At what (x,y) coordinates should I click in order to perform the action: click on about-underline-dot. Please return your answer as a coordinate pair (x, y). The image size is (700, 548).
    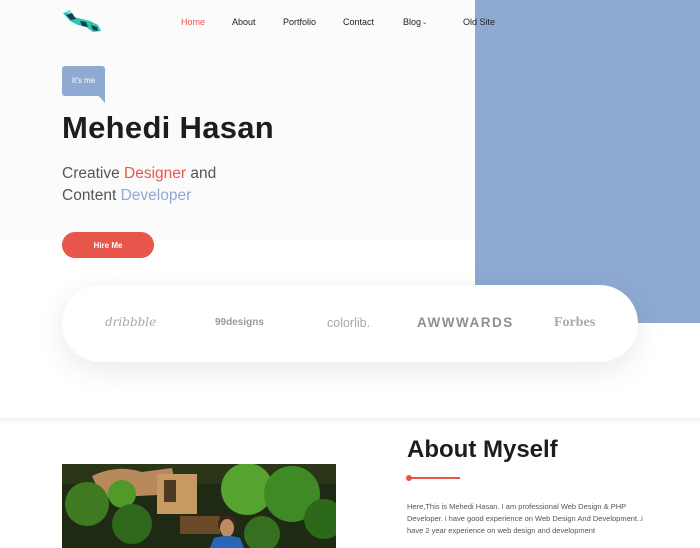
    Looking at the image, I should click on (409, 478).